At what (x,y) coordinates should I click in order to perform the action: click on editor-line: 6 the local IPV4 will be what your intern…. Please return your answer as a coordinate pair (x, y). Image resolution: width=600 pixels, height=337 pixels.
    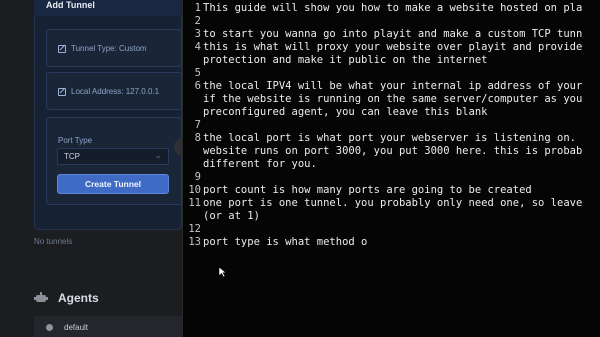
    Looking at the image, I should click on (383, 86).